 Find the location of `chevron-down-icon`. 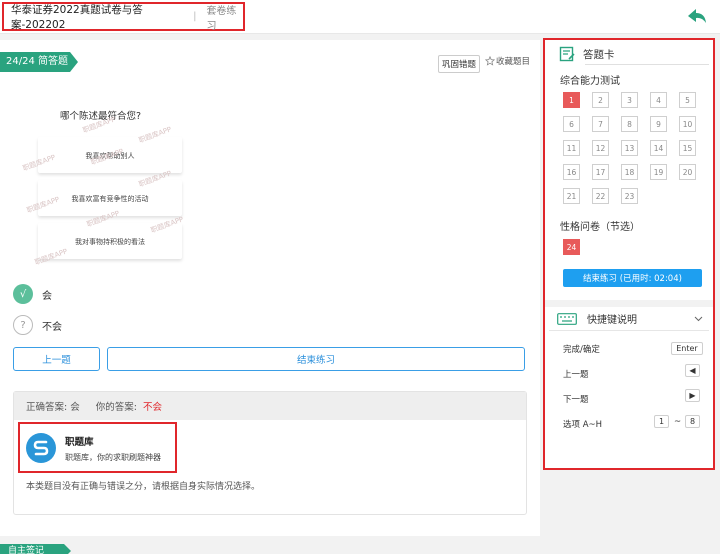

chevron-down-icon is located at coordinates (698, 319).